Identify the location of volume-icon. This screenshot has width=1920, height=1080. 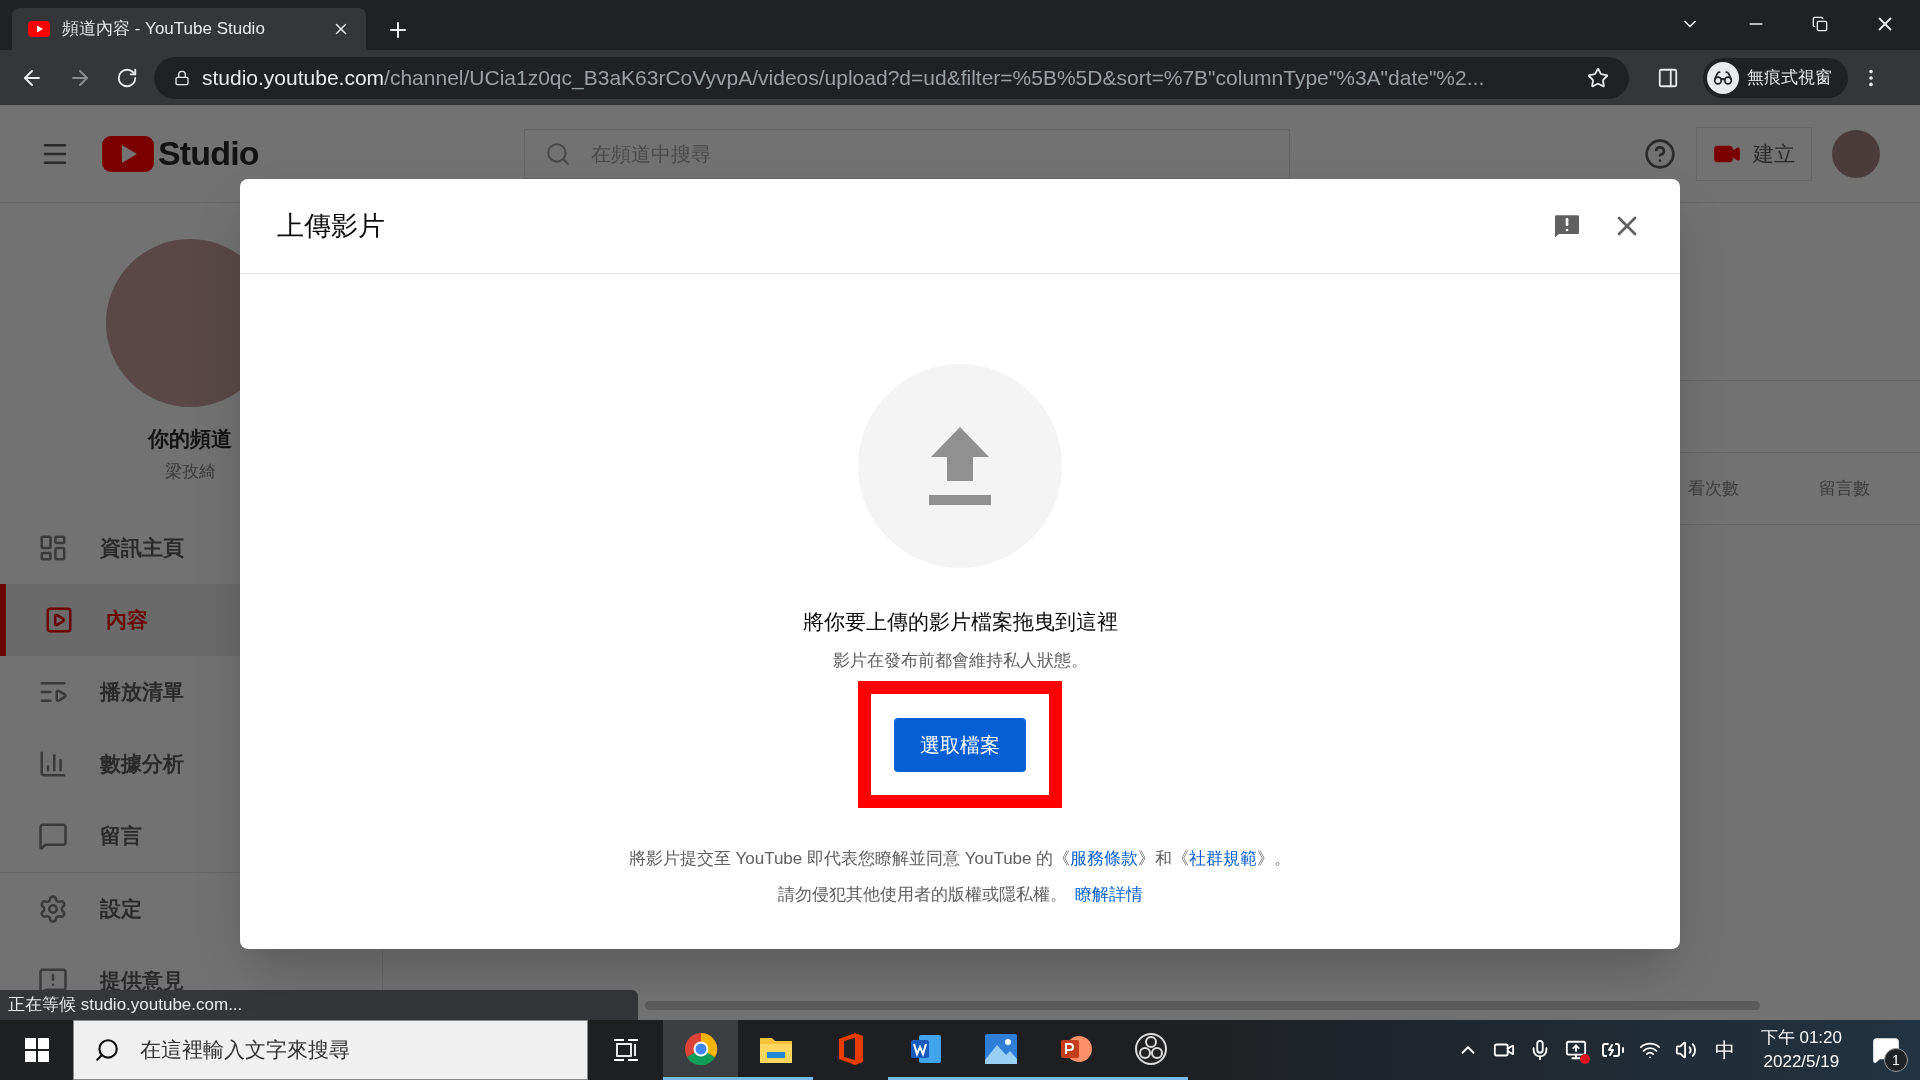
(1685, 1050).